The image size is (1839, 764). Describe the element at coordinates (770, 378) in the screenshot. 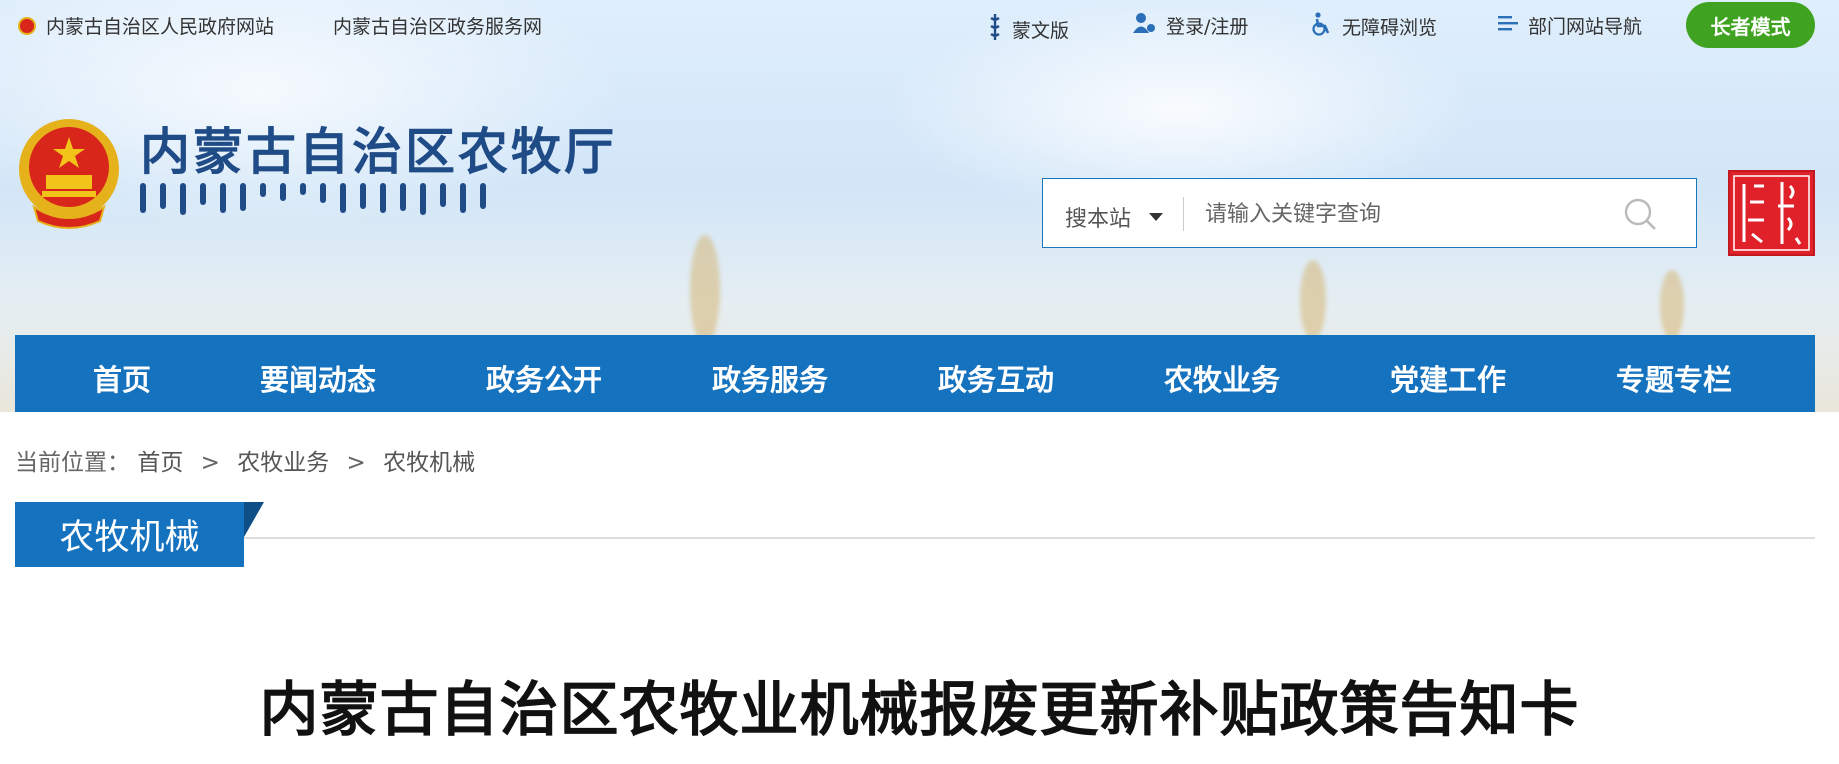

I see `nav-item-gov-services: 政务服务` at that location.